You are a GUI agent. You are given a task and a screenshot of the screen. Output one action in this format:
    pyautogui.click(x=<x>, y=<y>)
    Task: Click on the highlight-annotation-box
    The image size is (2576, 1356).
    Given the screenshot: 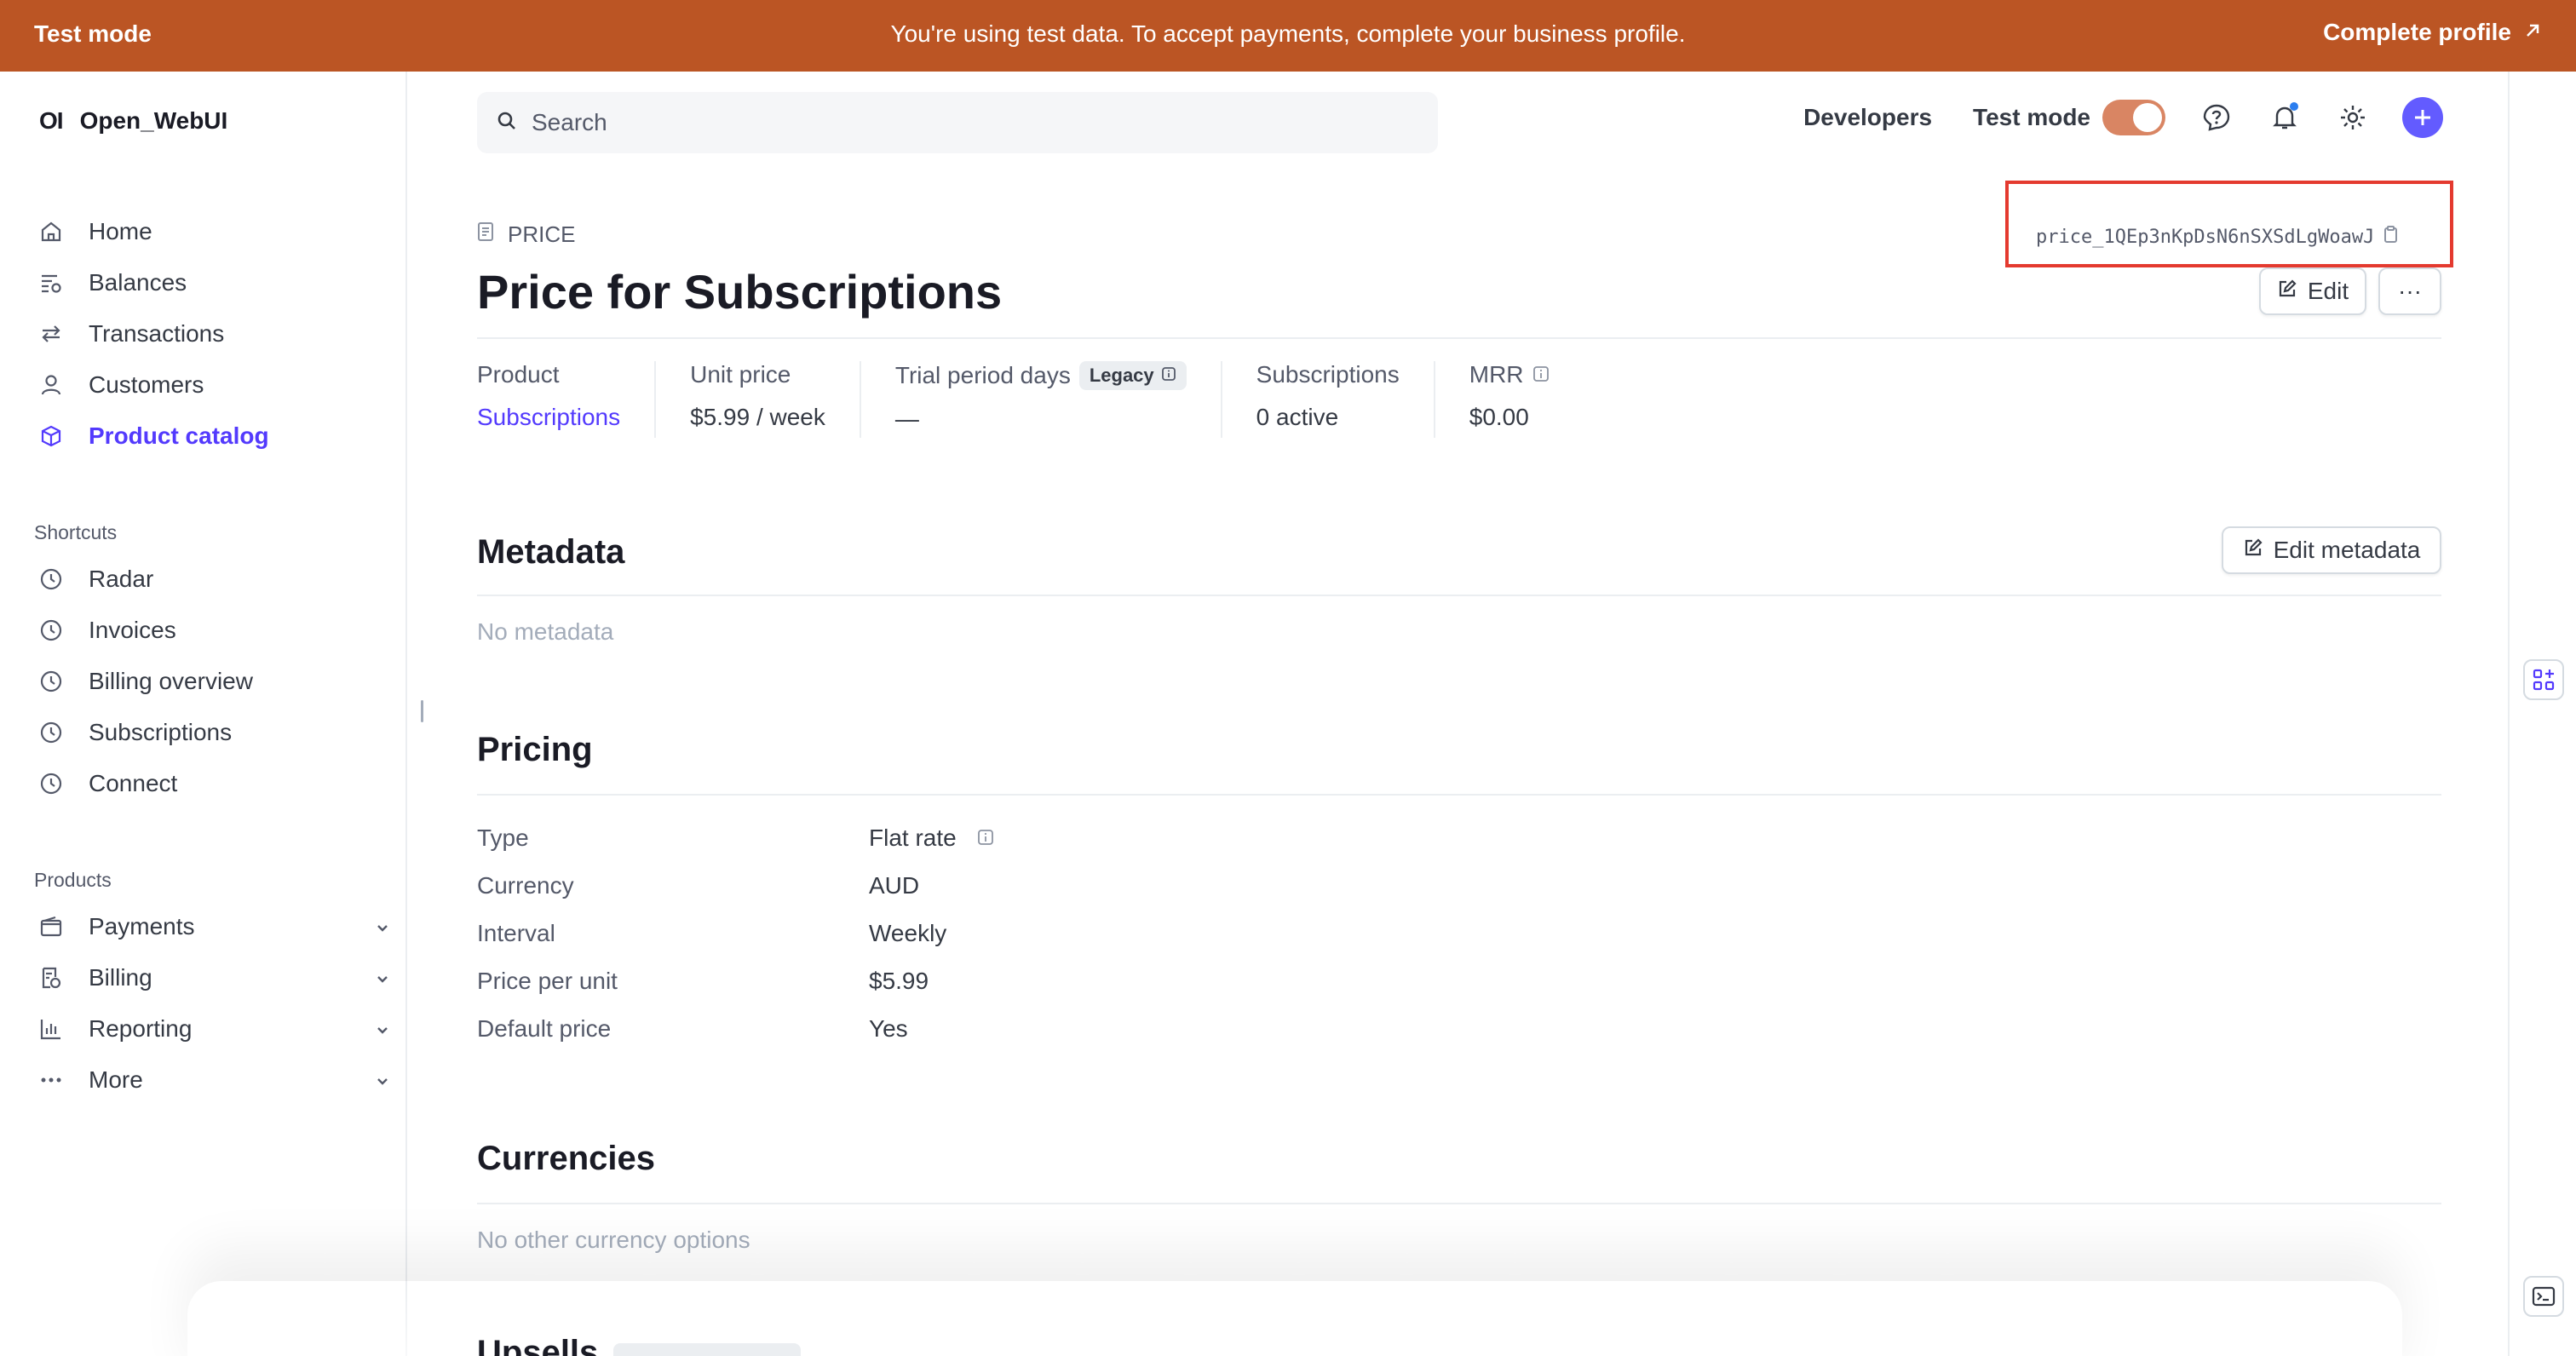 What is the action you would take?
    pyautogui.click(x=2229, y=224)
    